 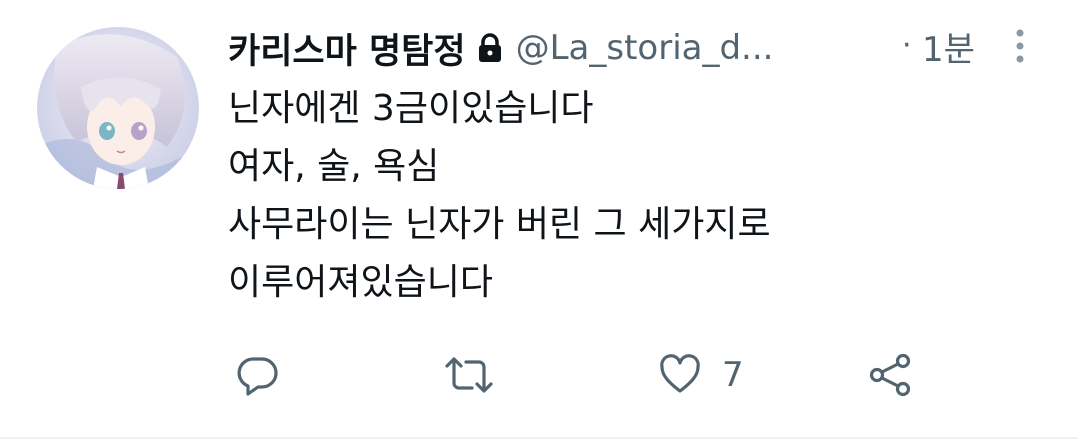 I want to click on tweet-text-line: 이루어져있습니다, so click(x=360, y=282).